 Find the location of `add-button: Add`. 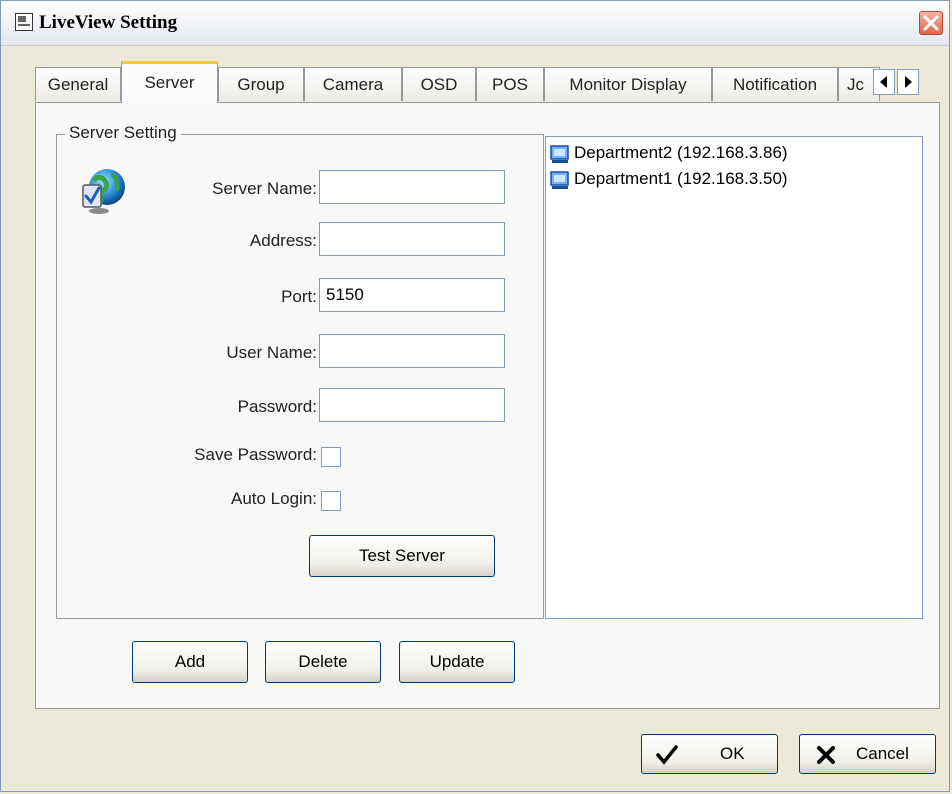

add-button: Add is located at coordinates (190, 662).